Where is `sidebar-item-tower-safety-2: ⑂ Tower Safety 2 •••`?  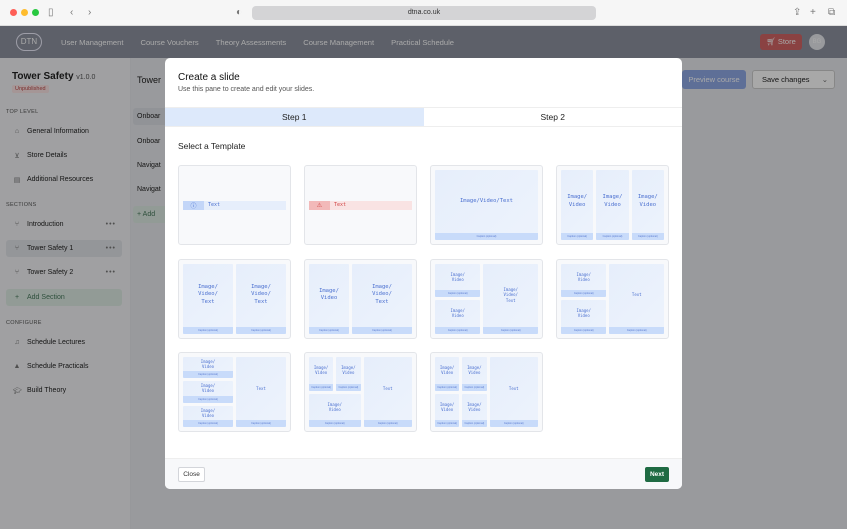
sidebar-item-tower-safety-2: ⑂ Tower Safety 2 ••• is located at coordinates (64, 272).